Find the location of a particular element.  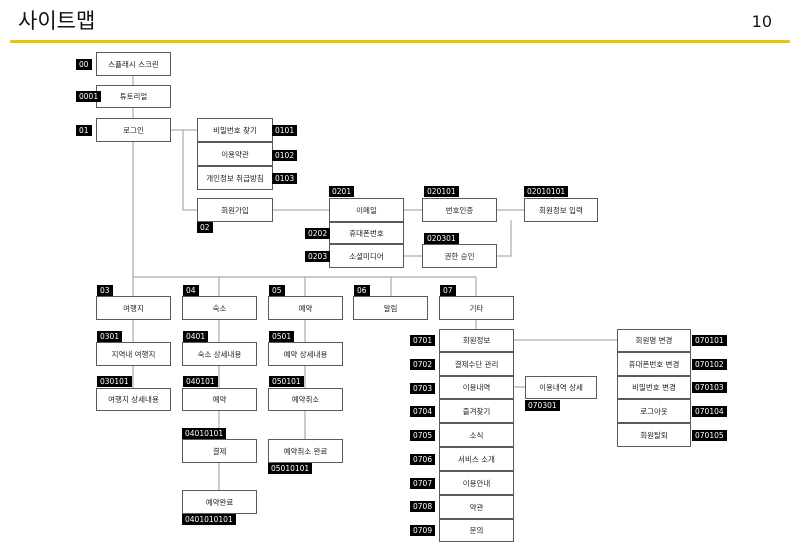

code-tag-0101: 0101 is located at coordinates (285, 130).